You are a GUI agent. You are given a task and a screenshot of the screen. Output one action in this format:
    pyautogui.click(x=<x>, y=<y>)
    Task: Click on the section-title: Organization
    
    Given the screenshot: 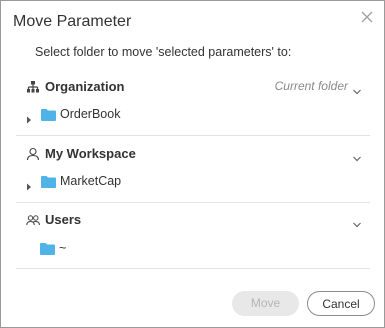 What is the action you would take?
    pyautogui.click(x=85, y=86)
    